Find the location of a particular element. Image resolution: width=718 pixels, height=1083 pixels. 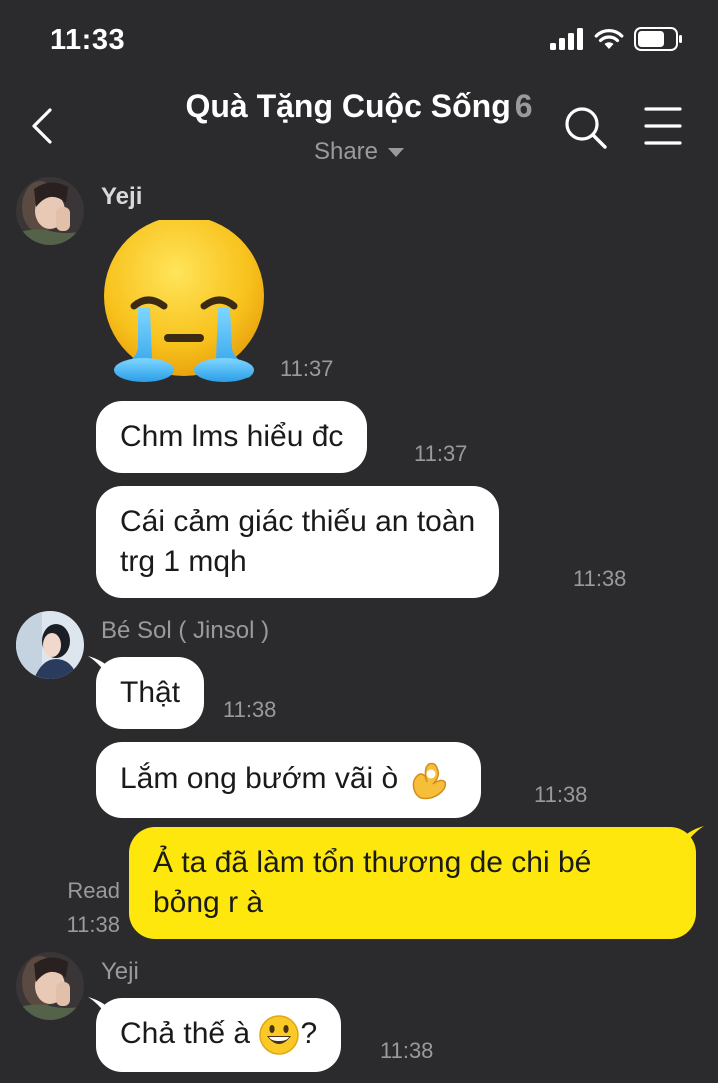

chat-title: Quà Tặng Cuộc Sống 6 is located at coordinates (359, 106).